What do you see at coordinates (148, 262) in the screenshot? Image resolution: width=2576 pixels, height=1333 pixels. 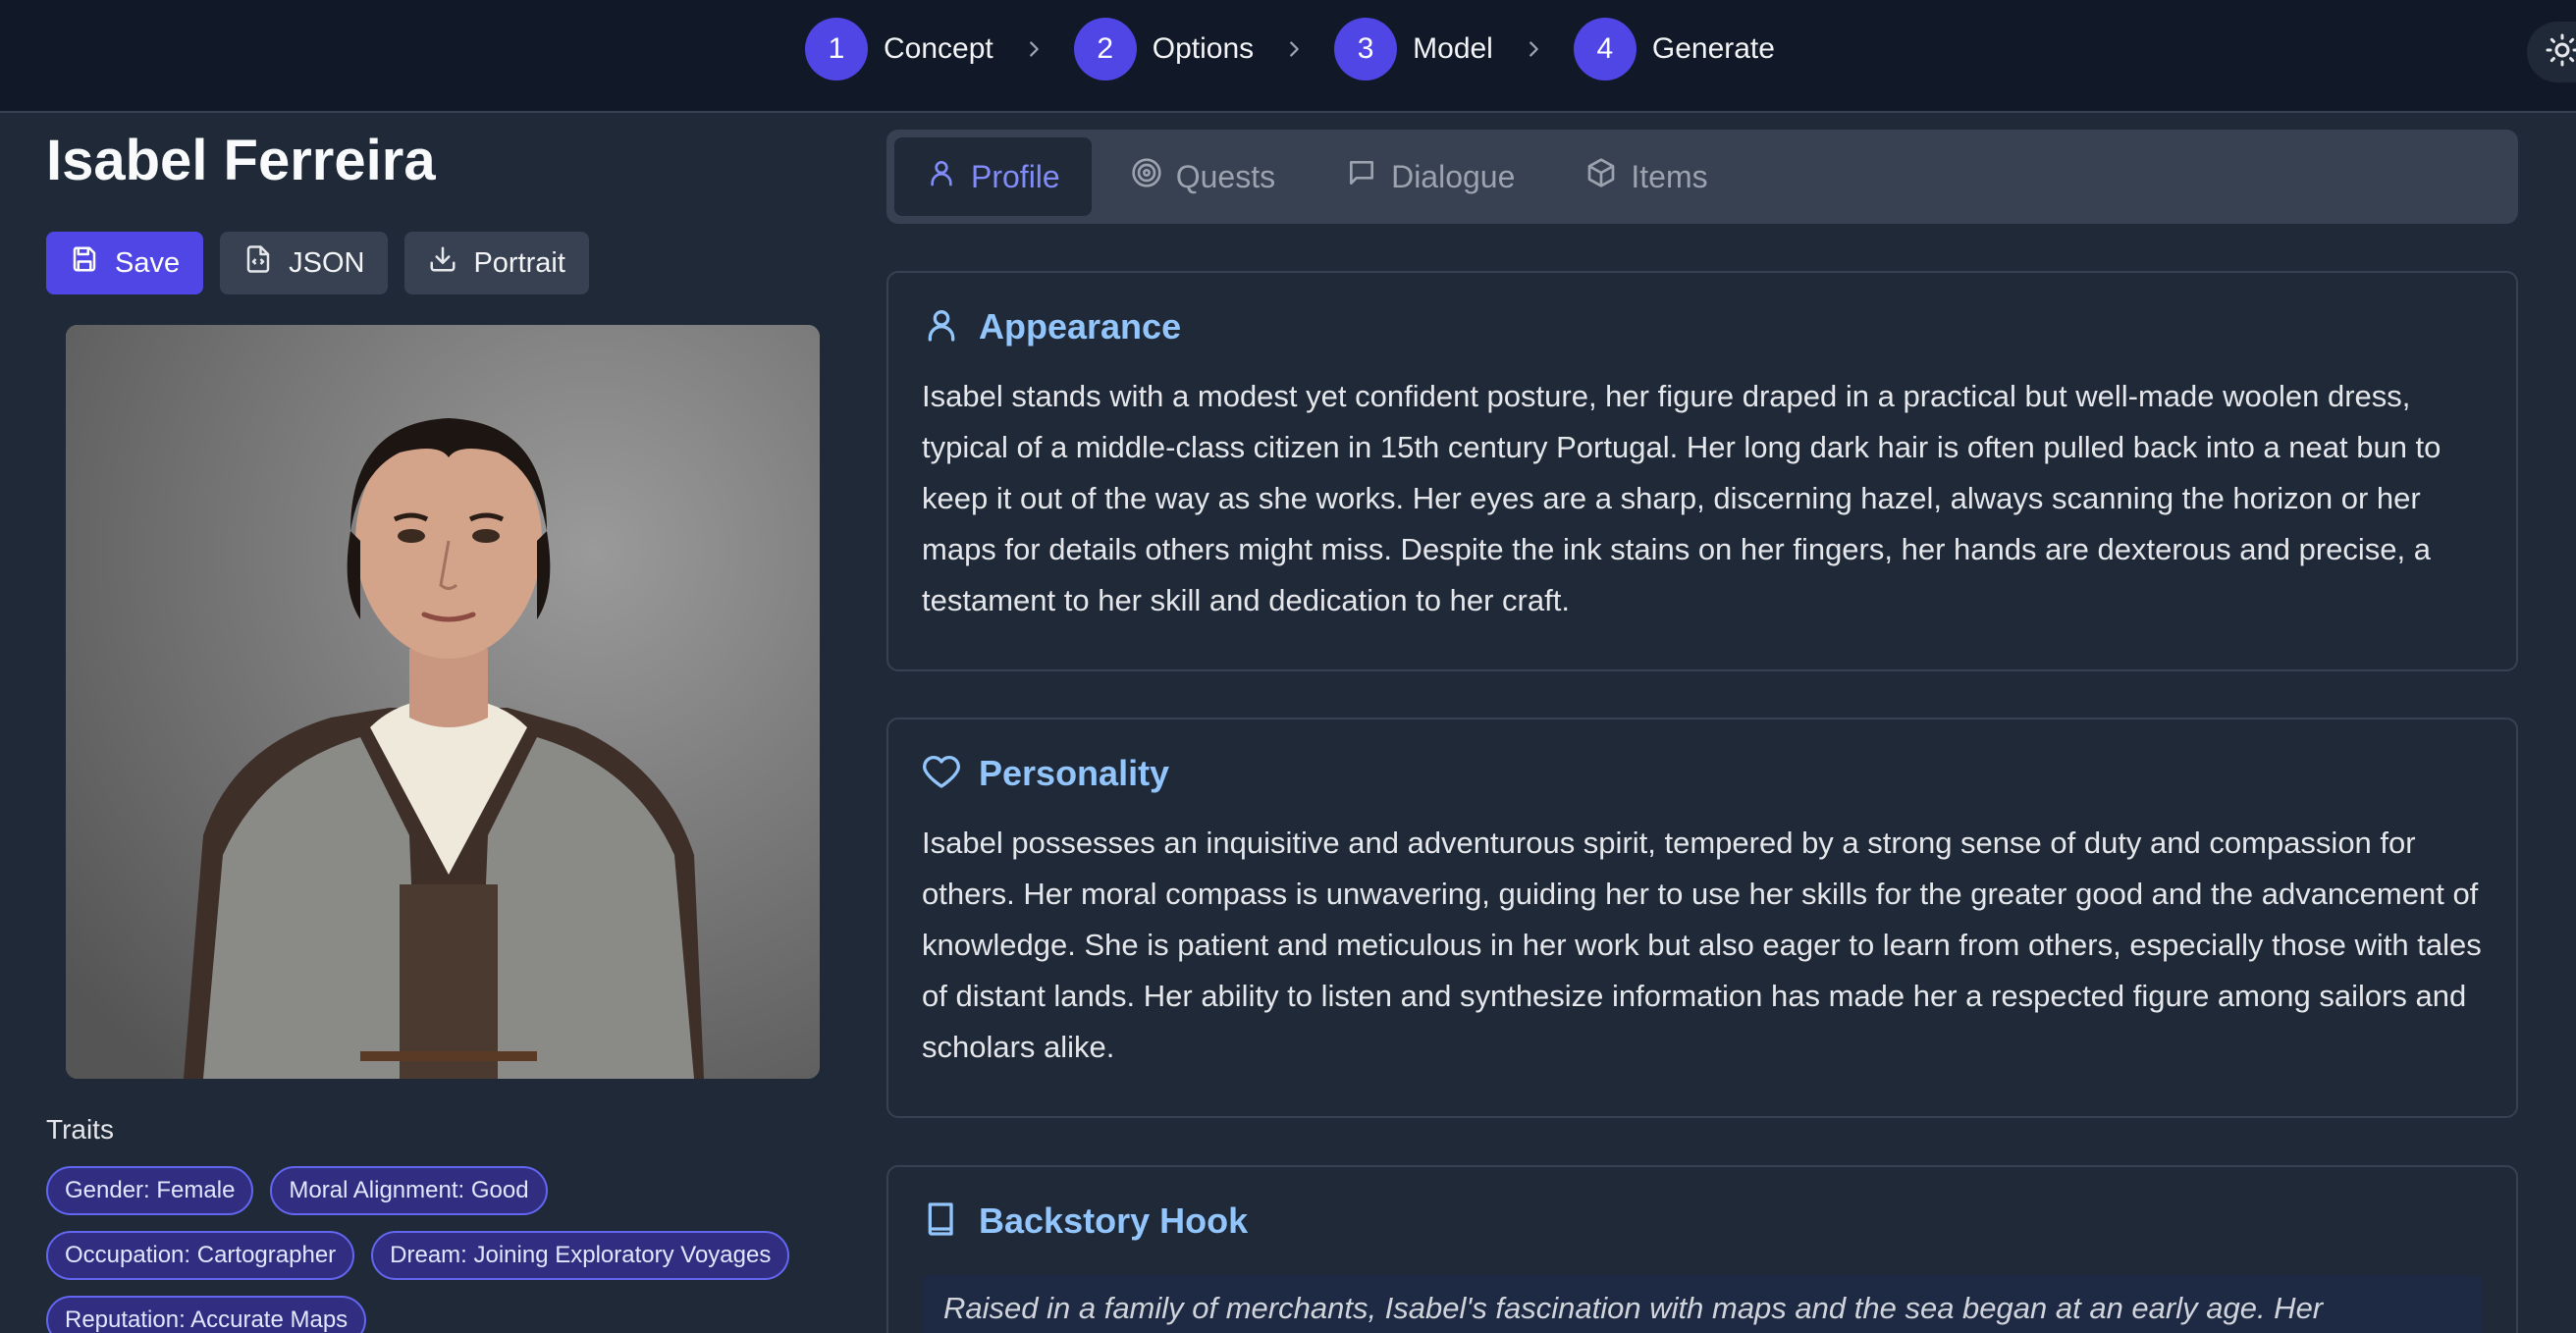 I see `save-label: Save` at bounding box center [148, 262].